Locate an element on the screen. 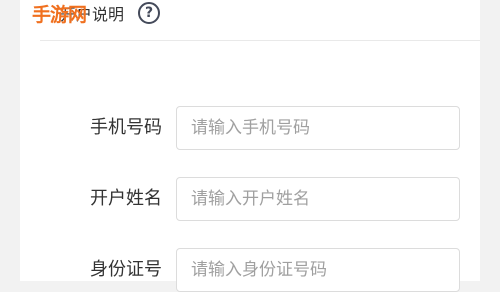  form-row-name: 开户姓名 is located at coordinates (250, 199).